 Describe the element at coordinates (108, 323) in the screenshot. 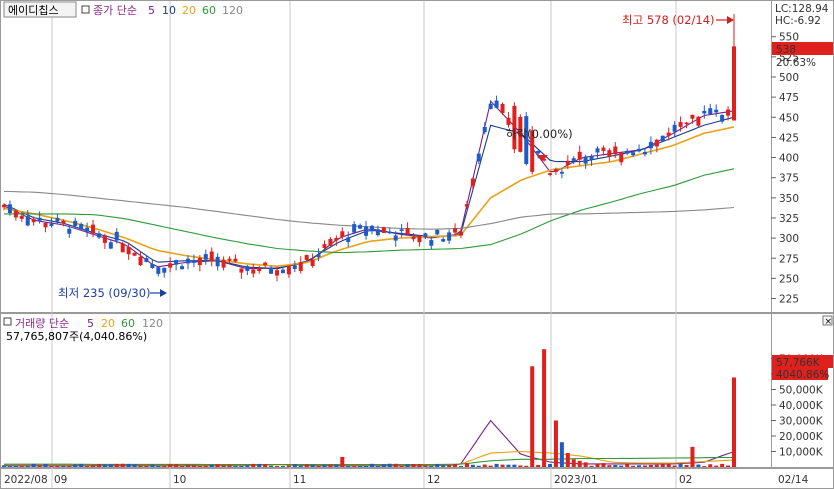

I see `vol-ma-period-20: 20` at that location.